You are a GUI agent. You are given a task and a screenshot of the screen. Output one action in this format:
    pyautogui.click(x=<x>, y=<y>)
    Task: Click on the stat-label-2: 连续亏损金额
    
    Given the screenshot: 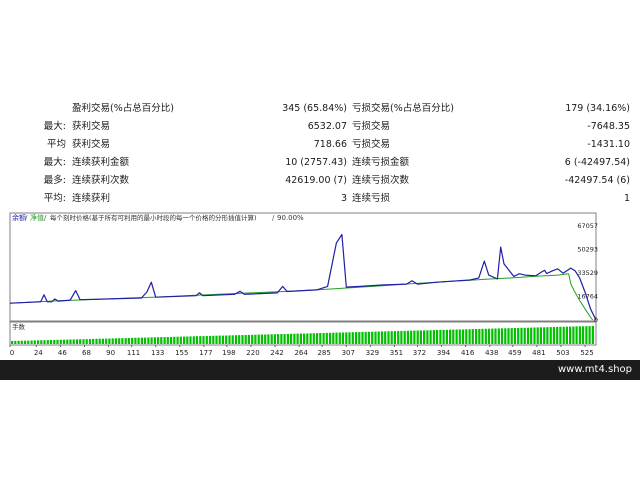 What is the action you would take?
    pyautogui.click(x=381, y=162)
    